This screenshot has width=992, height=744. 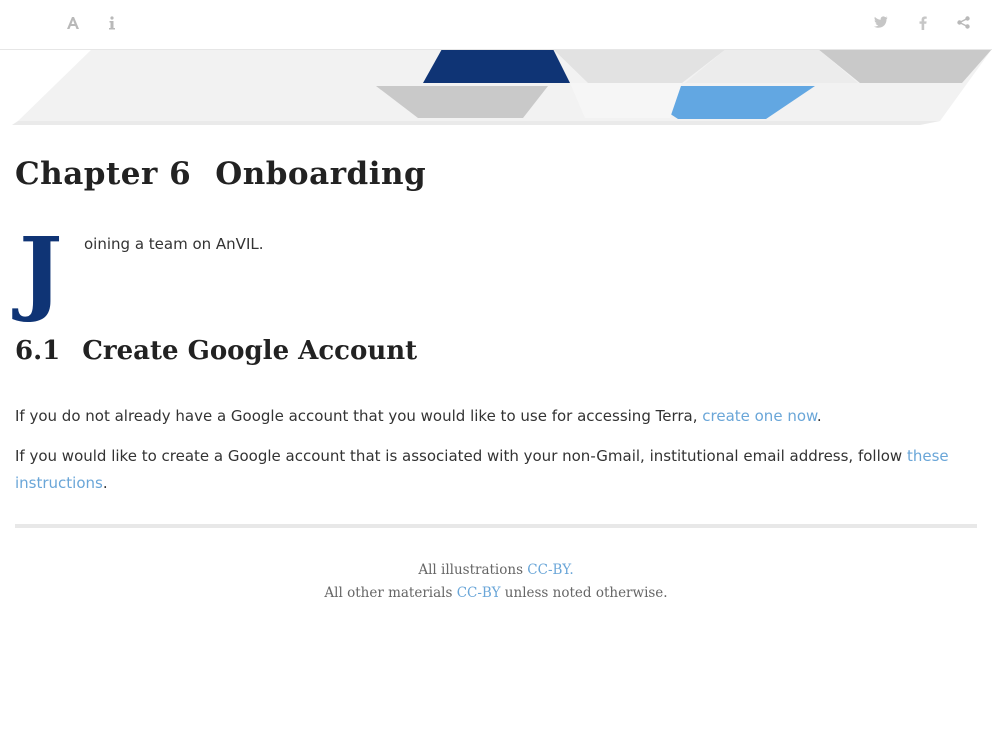 I want to click on cc-by-illustrations-link: CC-BY., so click(x=550, y=570).